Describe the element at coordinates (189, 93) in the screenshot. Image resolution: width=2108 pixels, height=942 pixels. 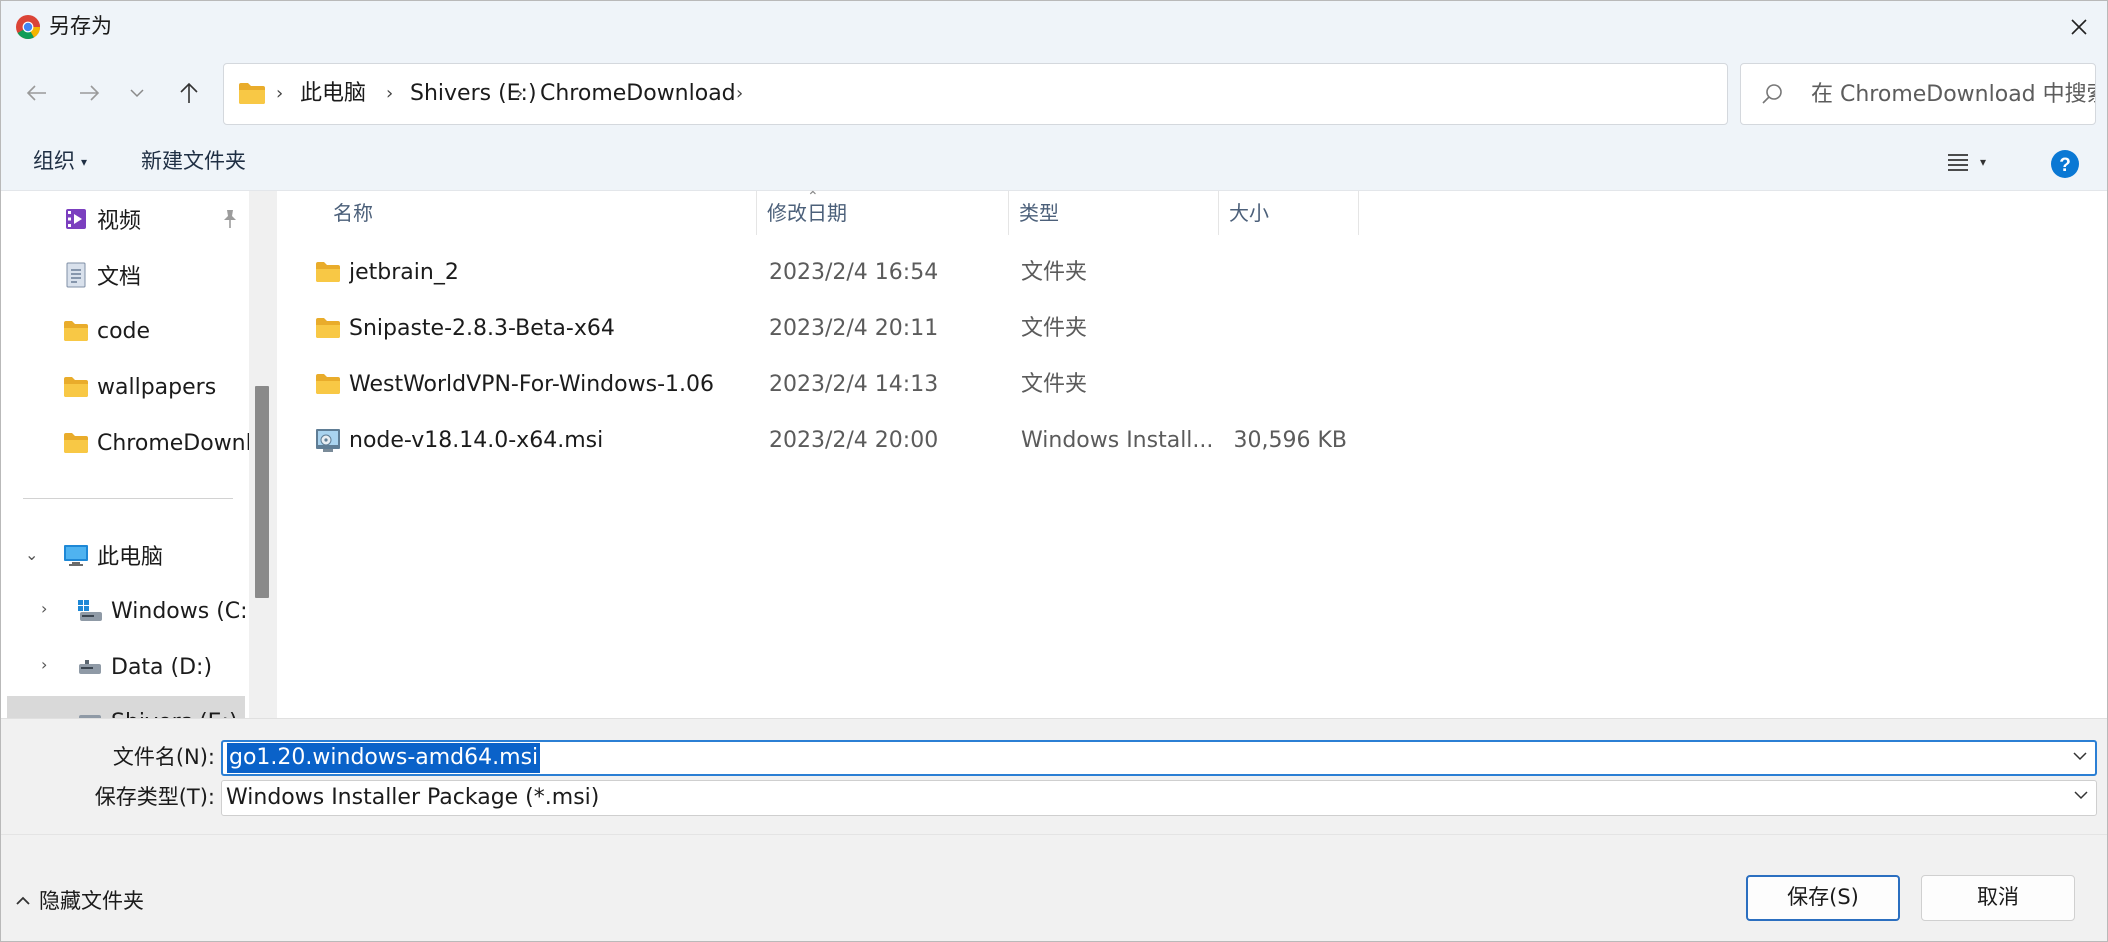
I see `up-button` at that location.